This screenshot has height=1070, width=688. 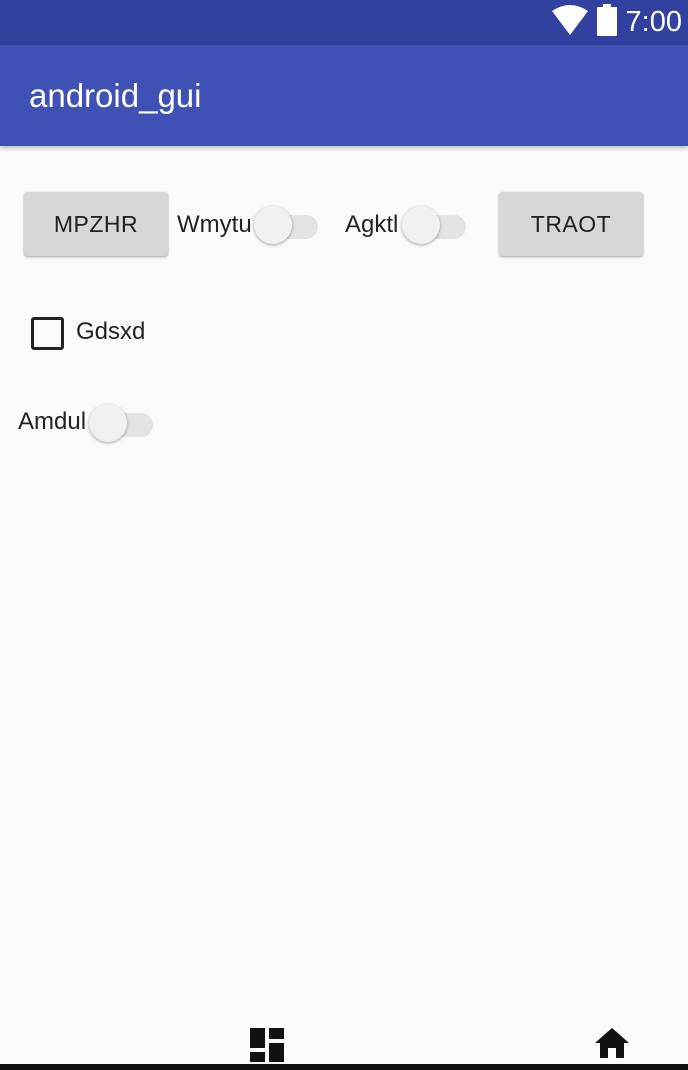 What do you see at coordinates (344, 1040) in the screenshot?
I see `navigation-bar` at bounding box center [344, 1040].